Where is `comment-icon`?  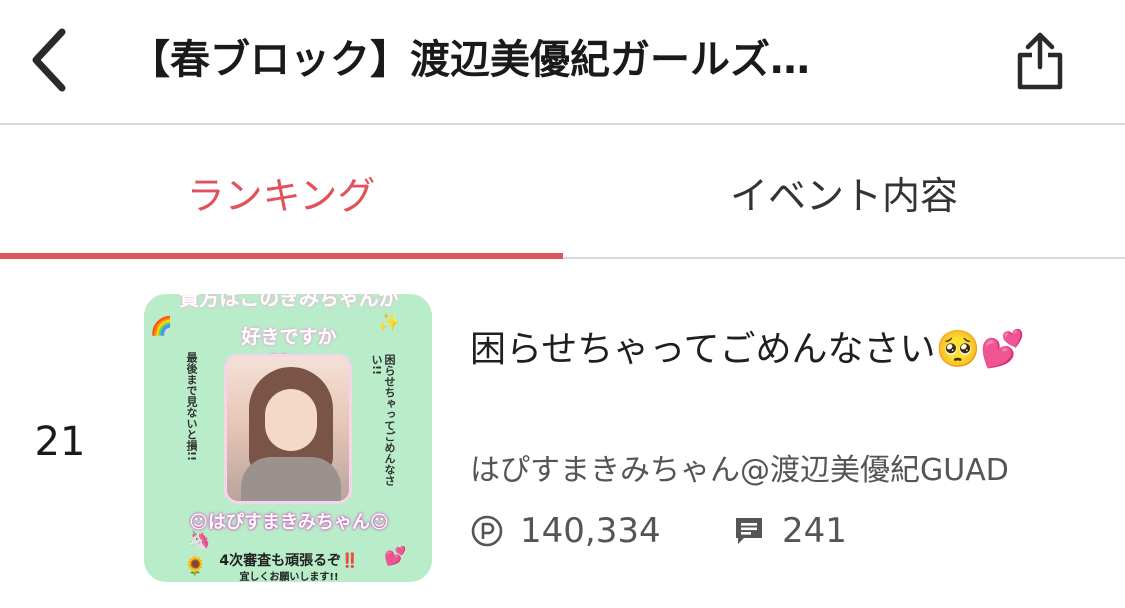 comment-icon is located at coordinates (749, 531).